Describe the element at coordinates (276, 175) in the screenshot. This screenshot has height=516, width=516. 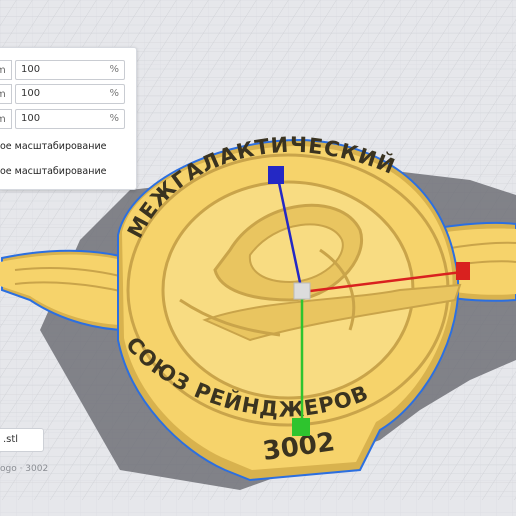
I see `z-axis-handle` at that location.